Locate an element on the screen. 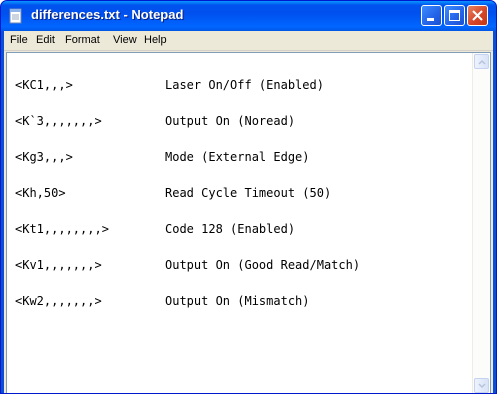 The height and width of the screenshot is (394, 497). text-line: <K`3,,,,,,,> Output On (Noread) is located at coordinates (242, 121).